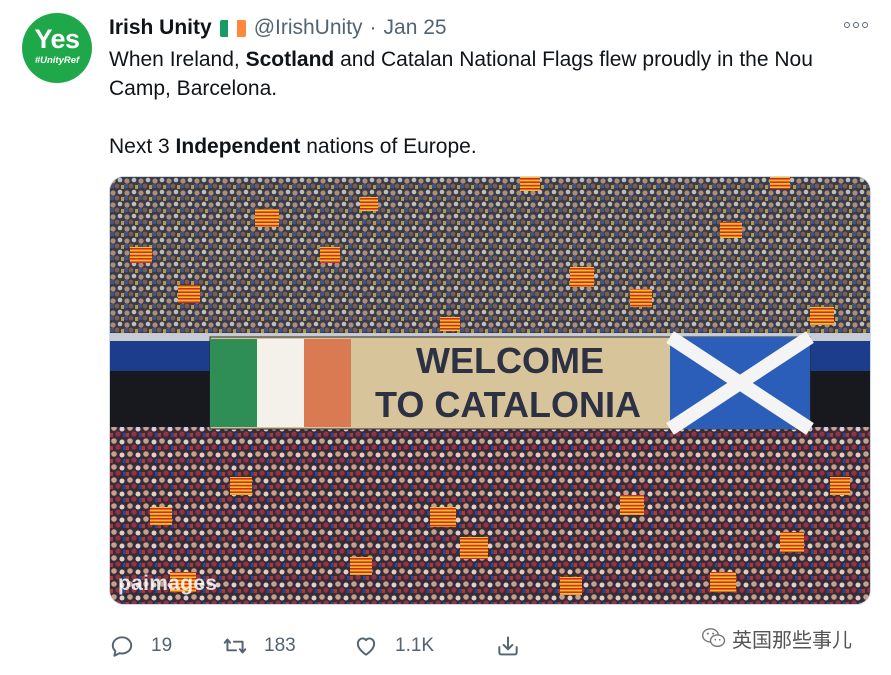  What do you see at coordinates (168, 583) in the screenshot?
I see `photo-watermark: paimages` at bounding box center [168, 583].